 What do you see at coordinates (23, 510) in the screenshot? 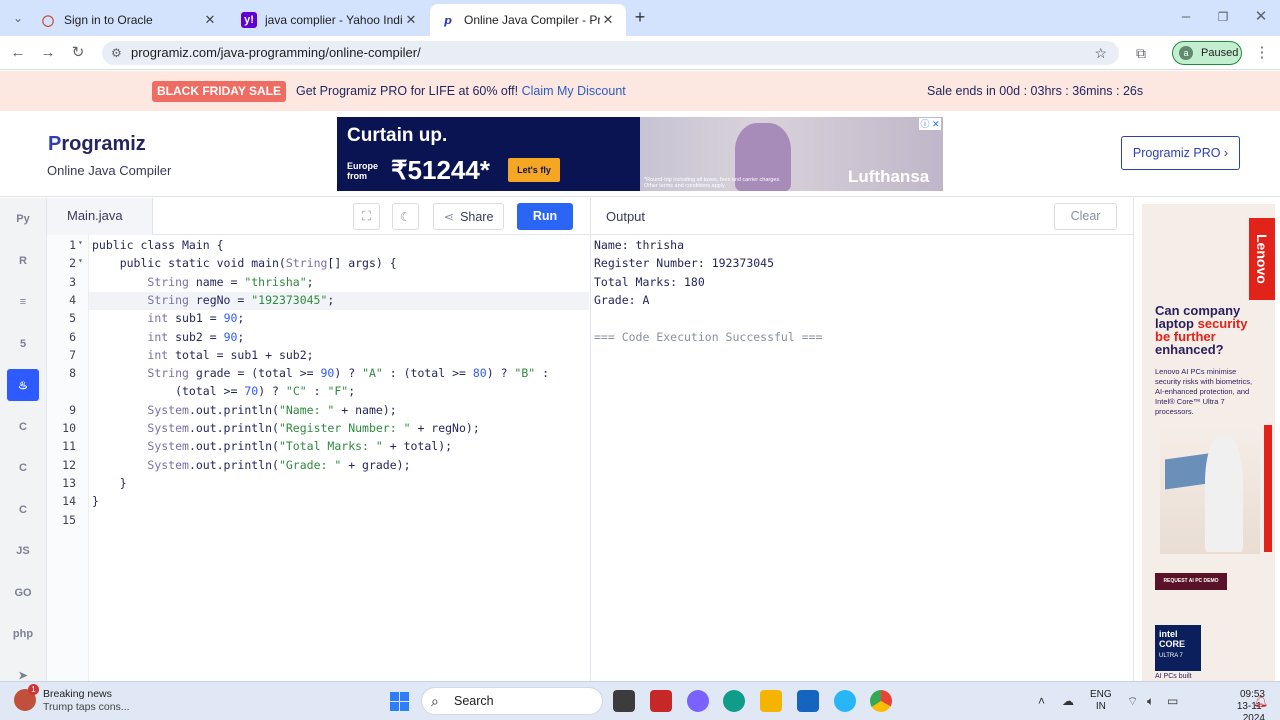
I see `sidebar-csharp-icon: C` at bounding box center [23, 510].